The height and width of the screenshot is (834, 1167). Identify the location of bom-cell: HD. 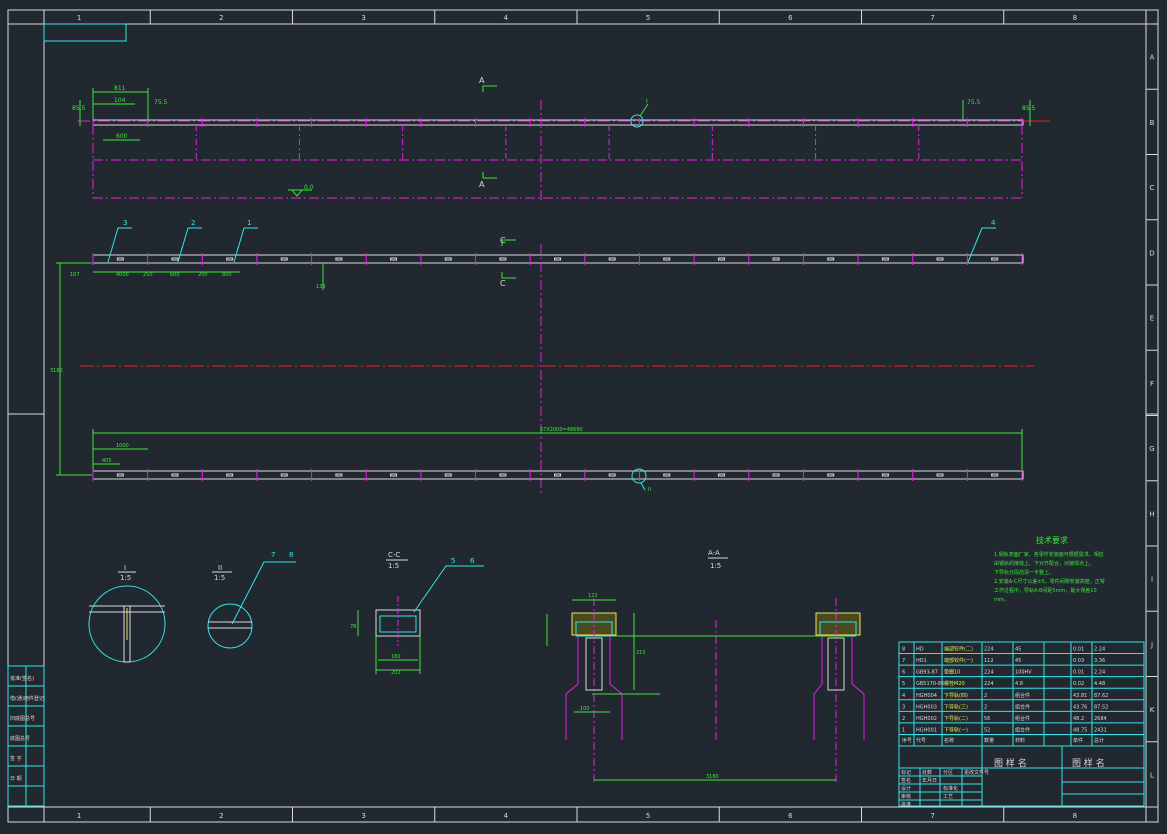
(920, 650).